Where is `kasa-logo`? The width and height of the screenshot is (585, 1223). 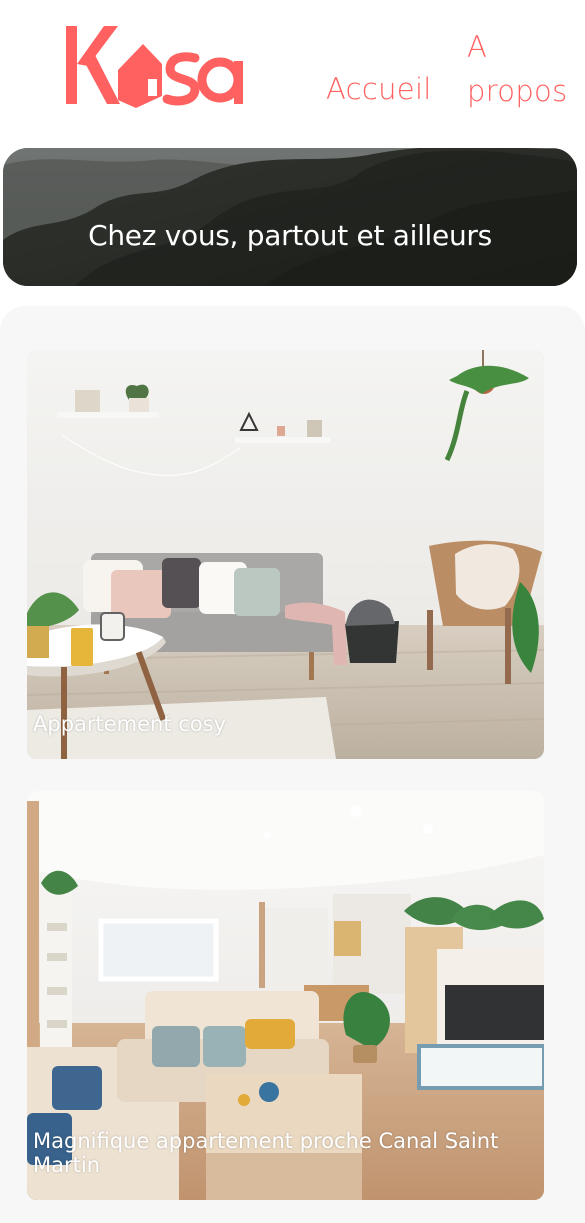 kasa-logo is located at coordinates (154, 67).